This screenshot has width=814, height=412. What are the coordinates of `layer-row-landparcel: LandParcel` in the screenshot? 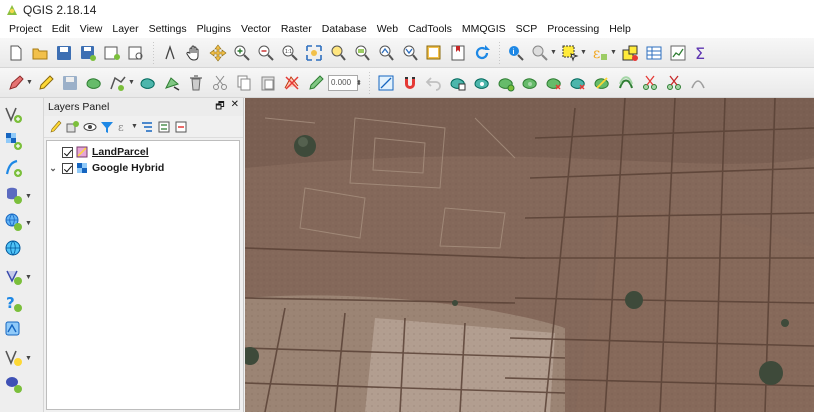 It's located at (143, 152).